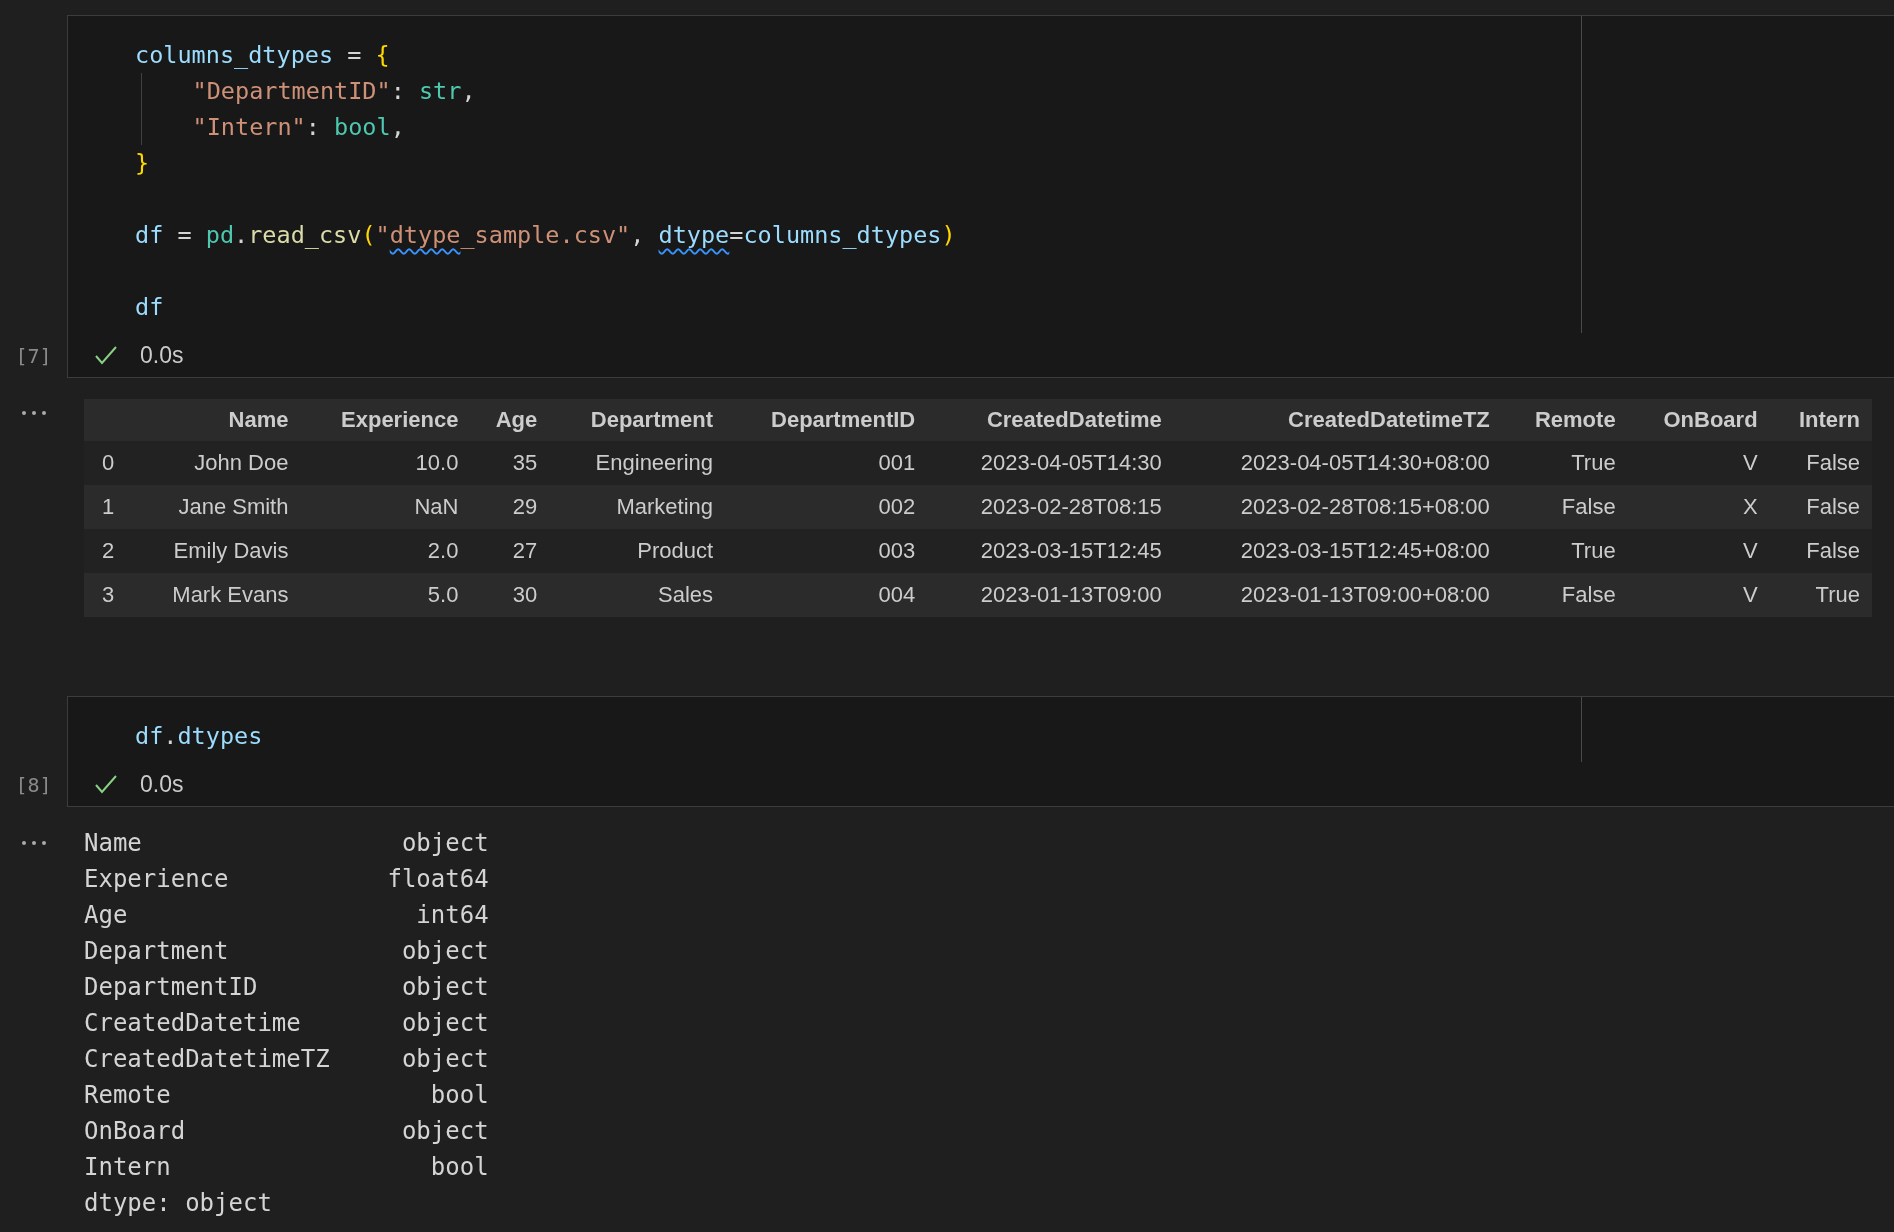 The height and width of the screenshot is (1232, 1894). What do you see at coordinates (216, 595) in the screenshot?
I see `table-cell: Mark Evans` at bounding box center [216, 595].